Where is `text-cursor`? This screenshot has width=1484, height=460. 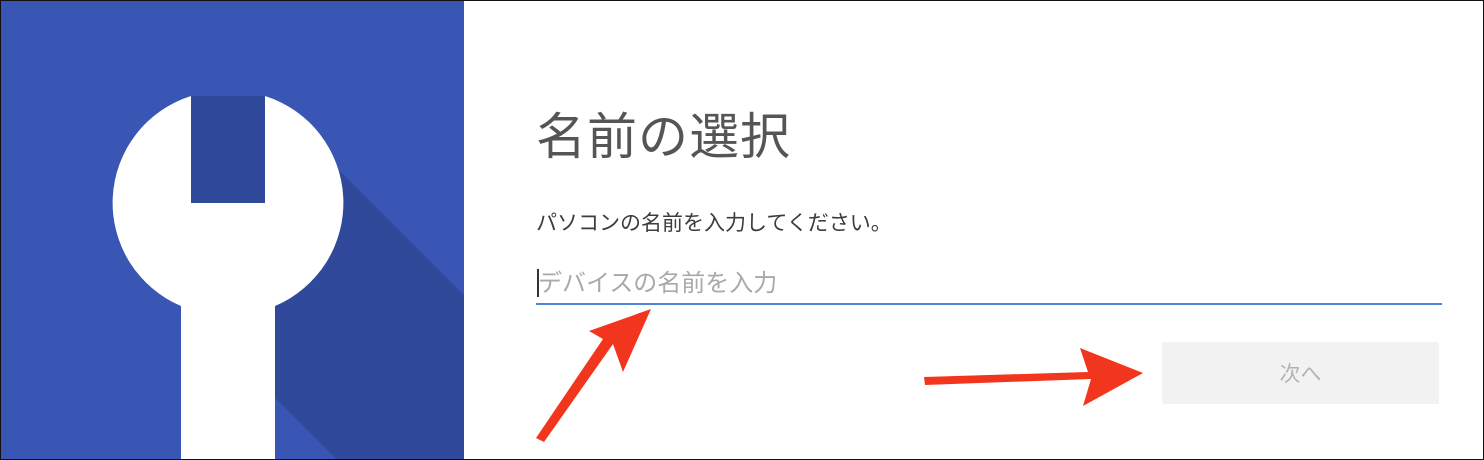 text-cursor is located at coordinates (538, 283).